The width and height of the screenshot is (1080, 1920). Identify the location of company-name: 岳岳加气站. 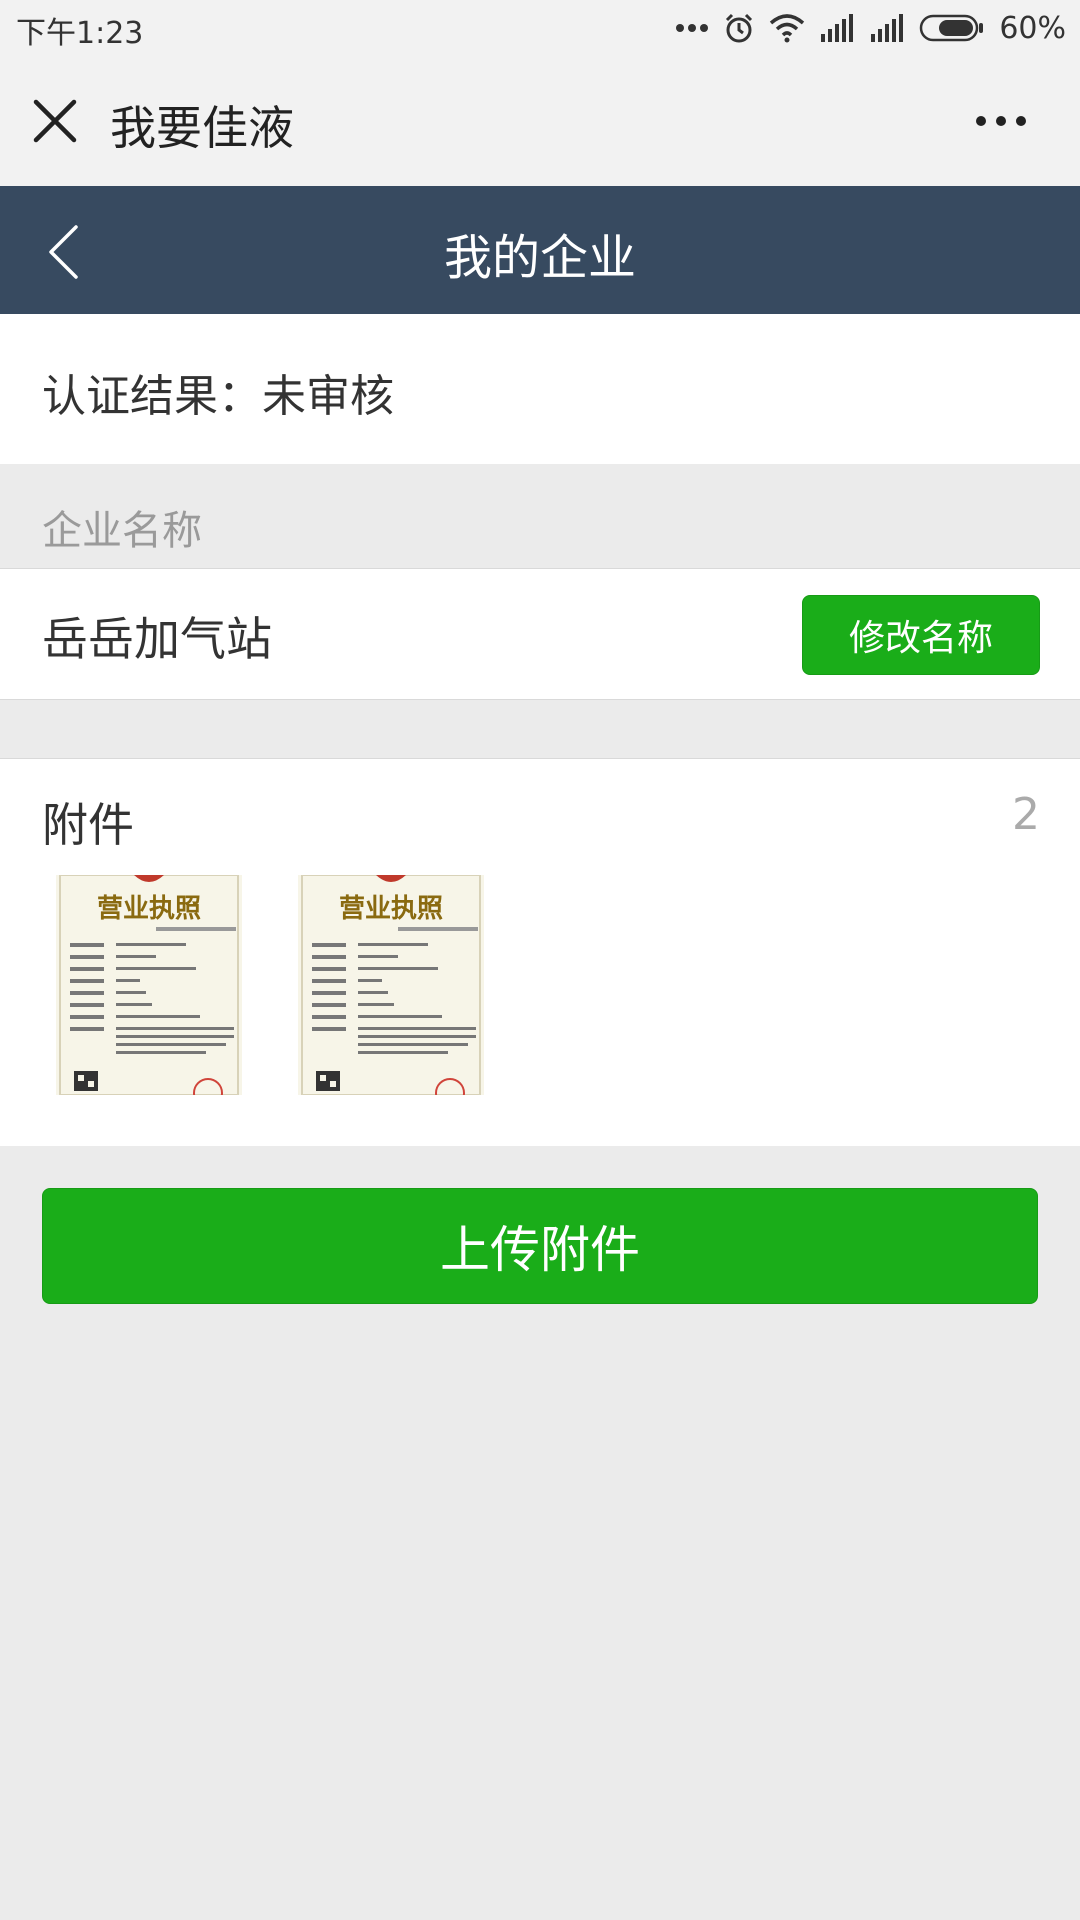
(157, 639).